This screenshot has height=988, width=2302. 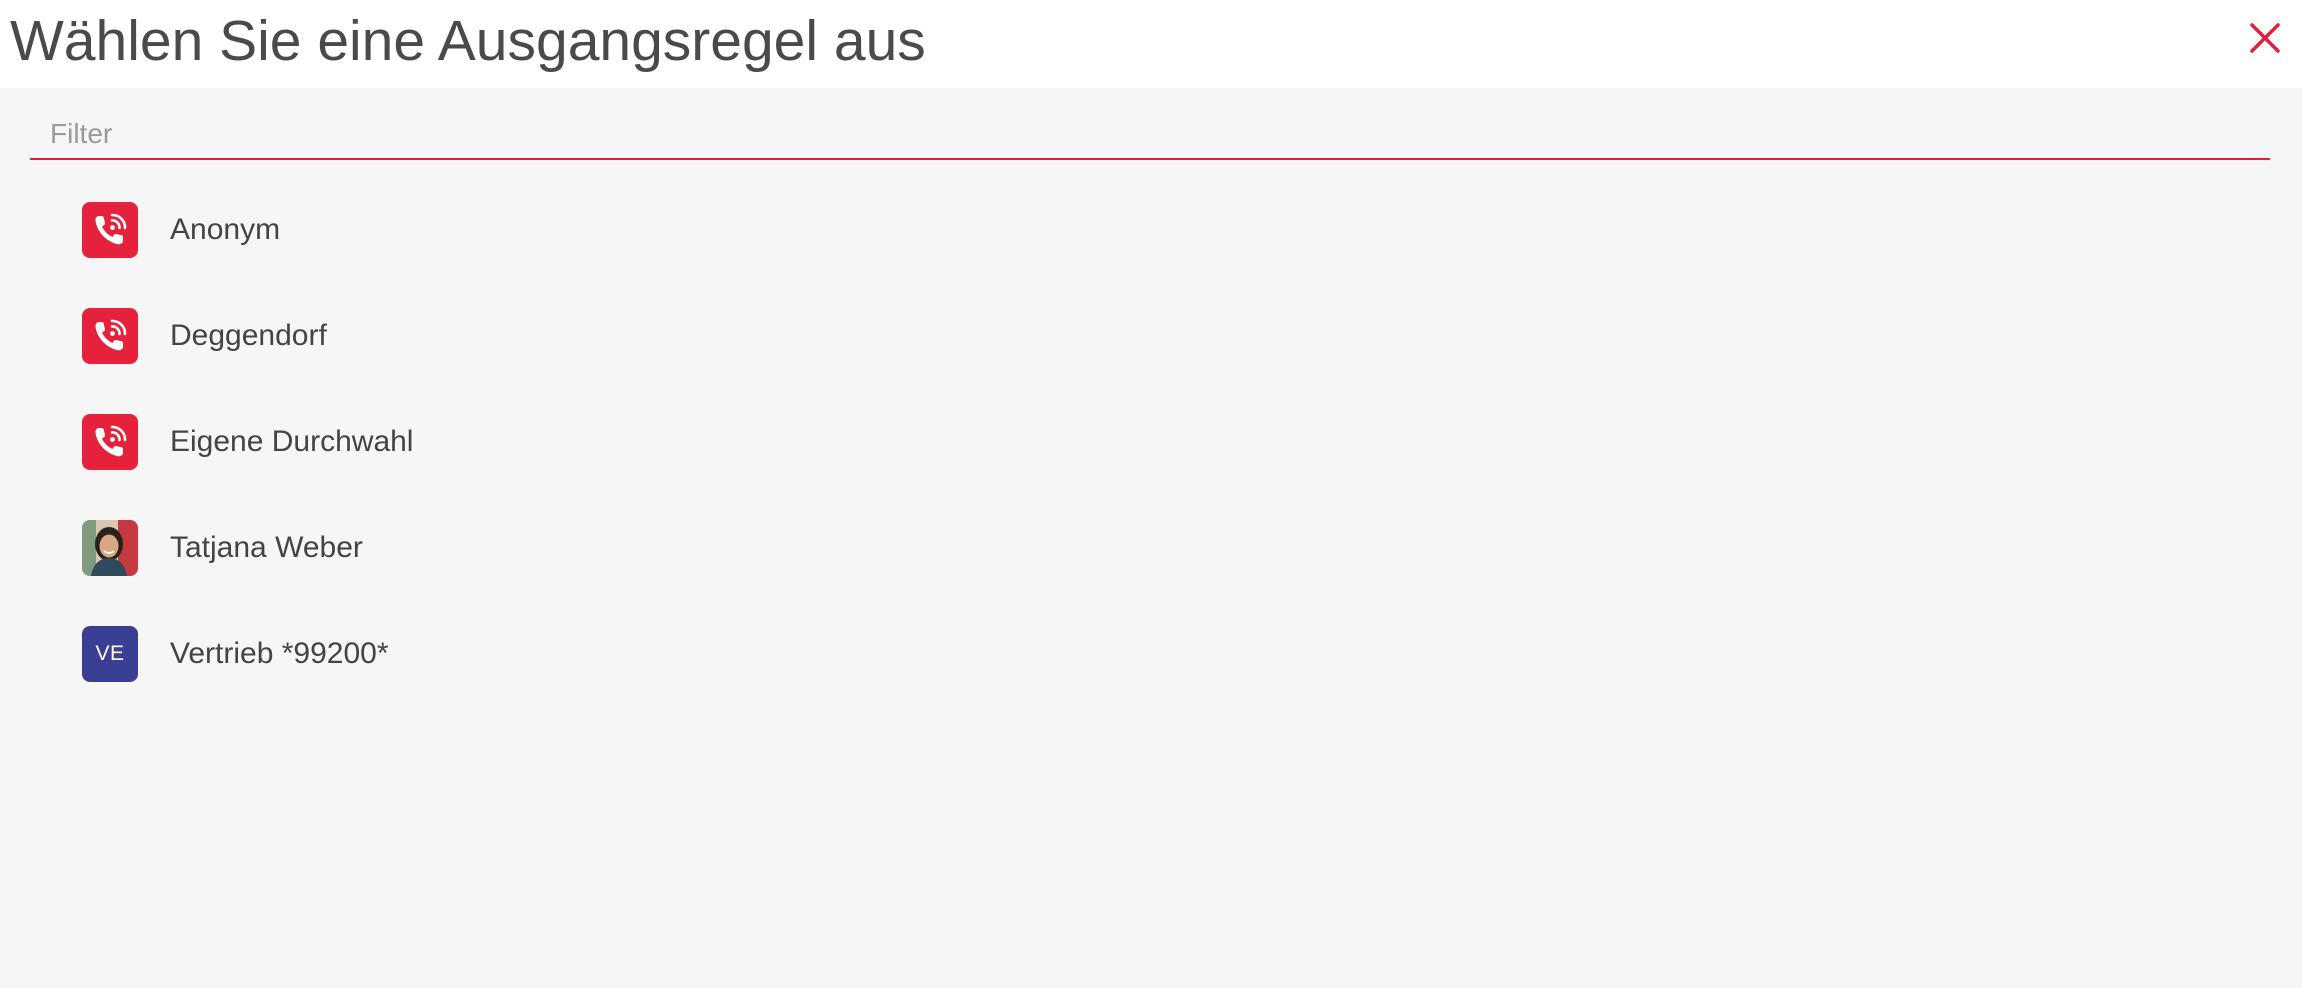 I want to click on filter-input, so click(x=1150, y=134).